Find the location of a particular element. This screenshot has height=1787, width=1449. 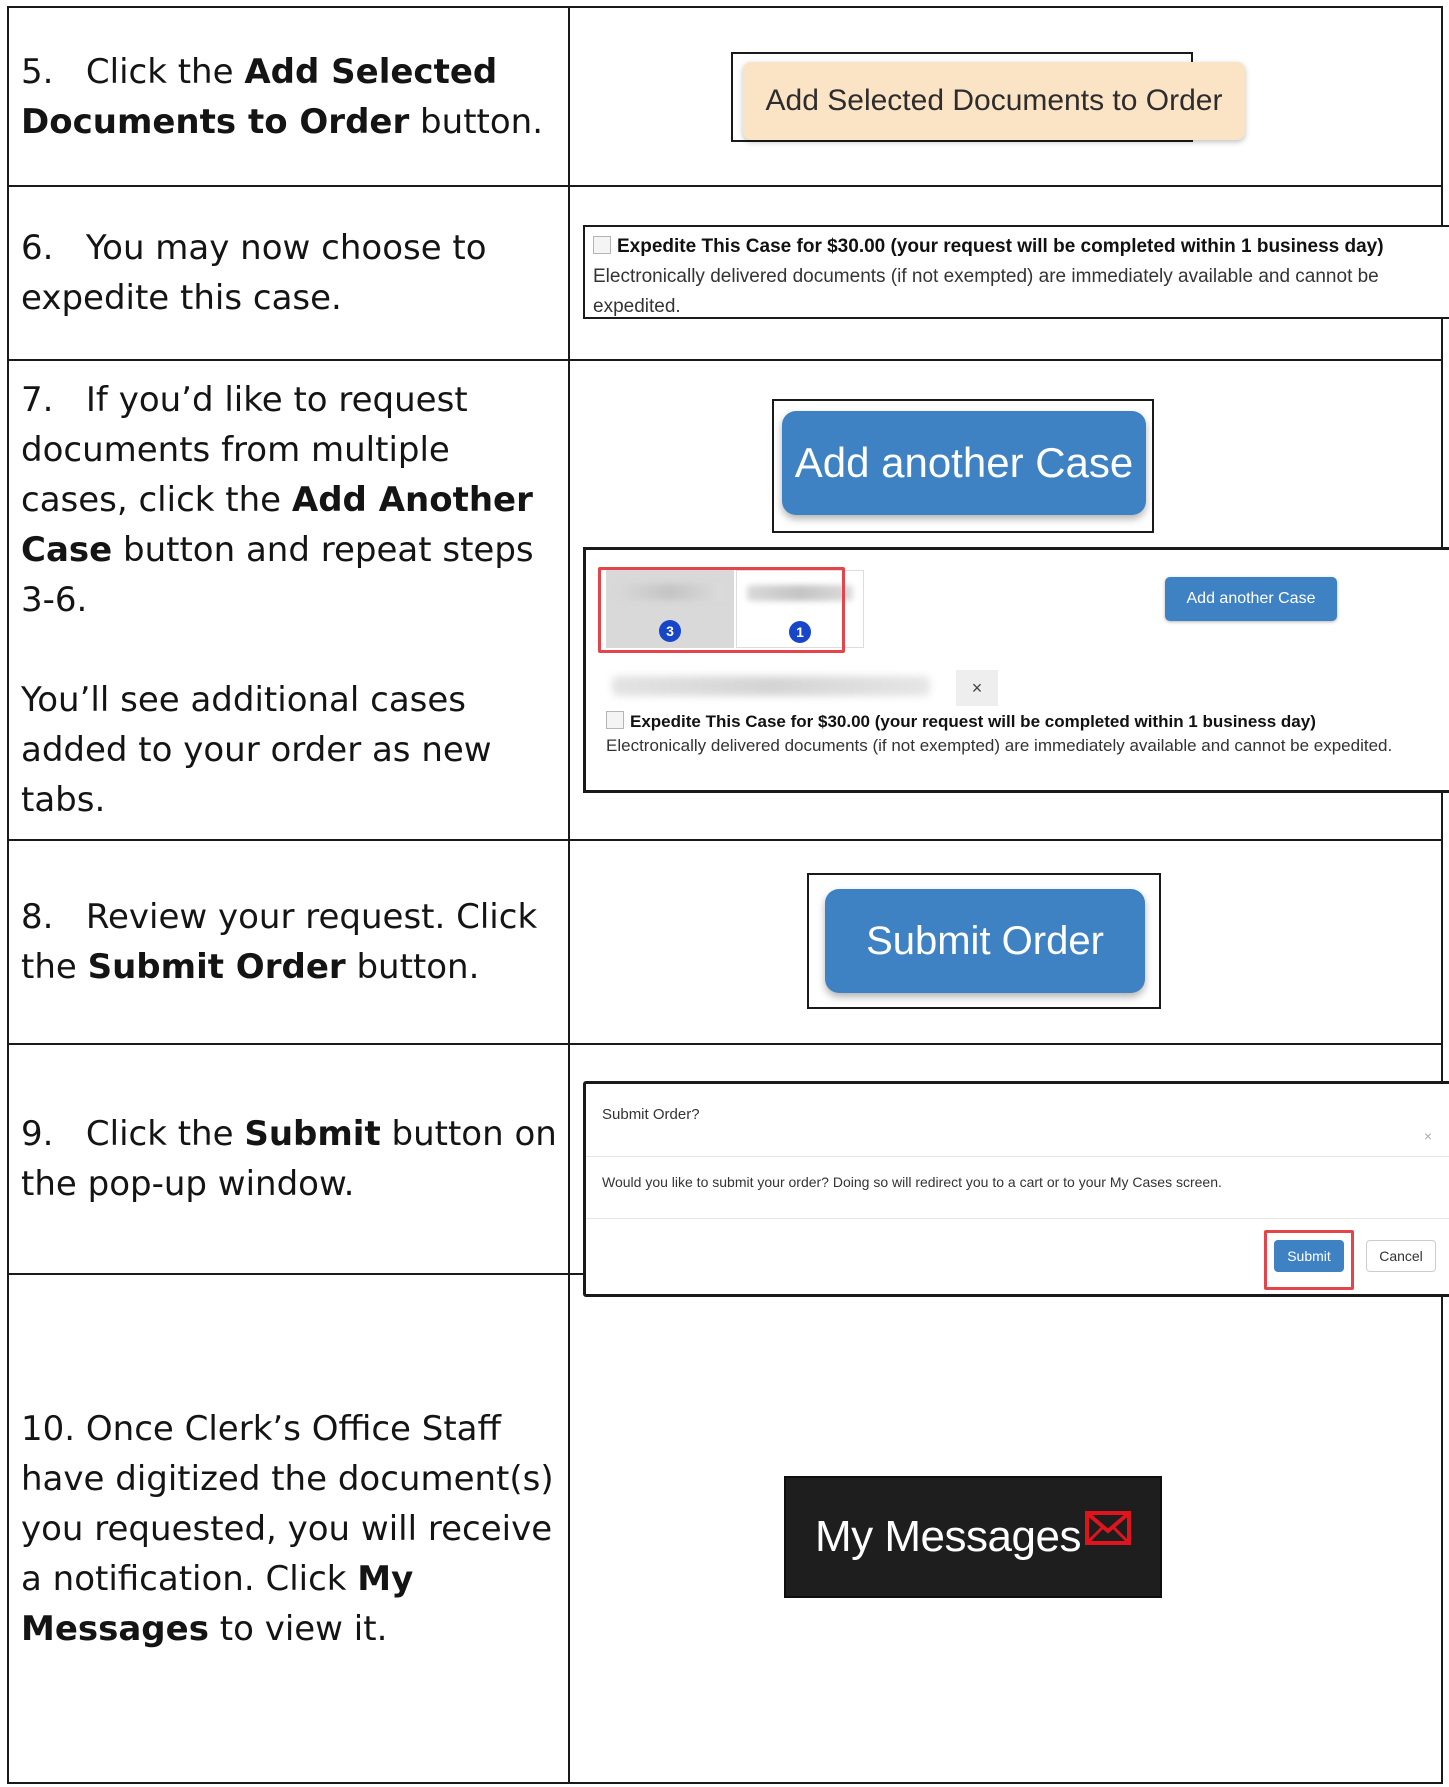

screenshot-add-another-case: Add another Case is located at coordinates (963, 466).